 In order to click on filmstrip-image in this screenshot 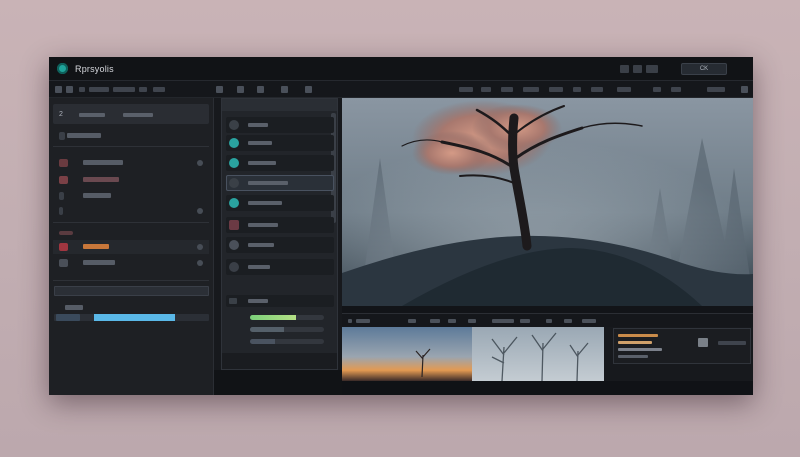, I will do `click(473, 354)`.